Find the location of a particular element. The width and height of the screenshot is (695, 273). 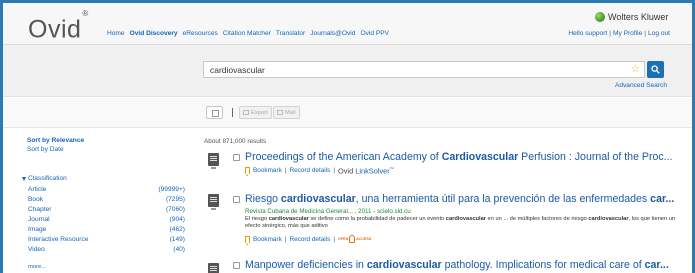

classification-item-article: Article (99999+) is located at coordinates (106, 189).